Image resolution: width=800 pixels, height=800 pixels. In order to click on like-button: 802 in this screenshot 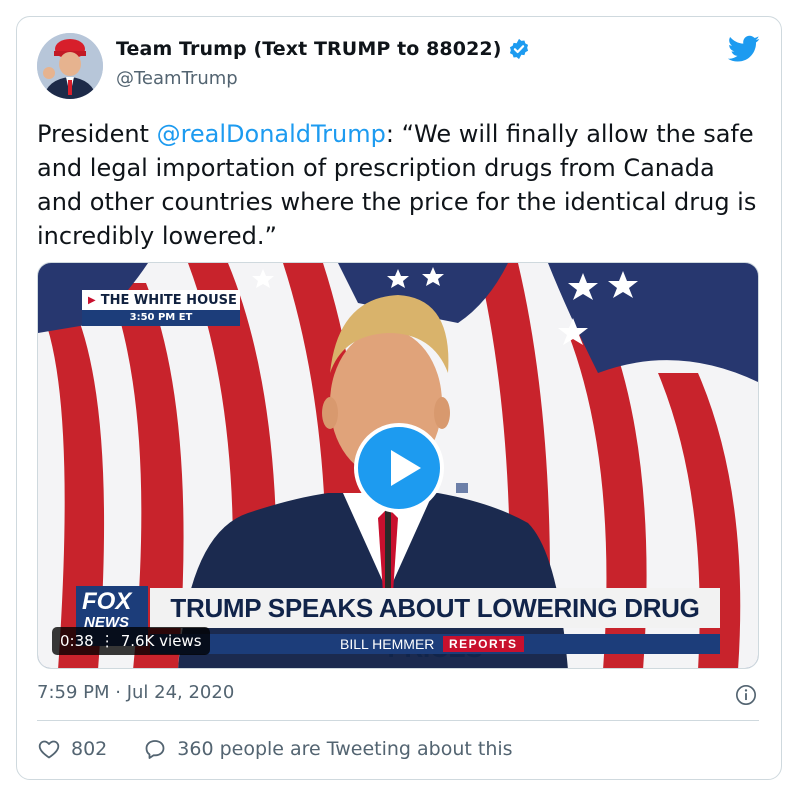, I will do `click(72, 749)`.